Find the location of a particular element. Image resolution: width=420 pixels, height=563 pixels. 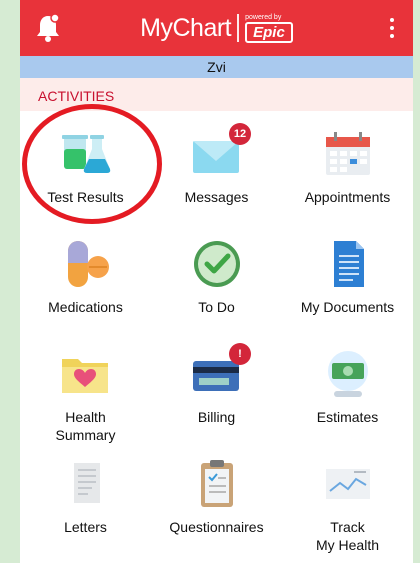

money-globe-icon is located at coordinates (348, 374).